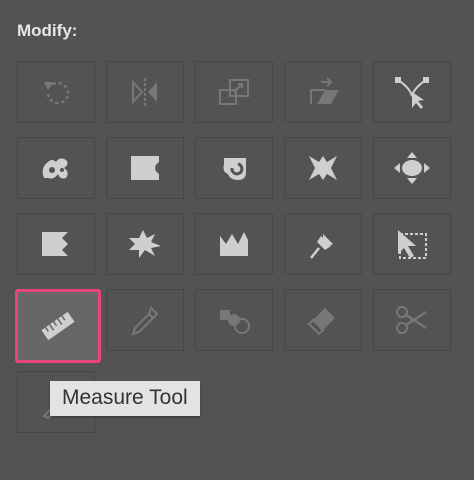 This screenshot has width=474, height=480. I want to click on reshape-tool-button, so click(412, 92).